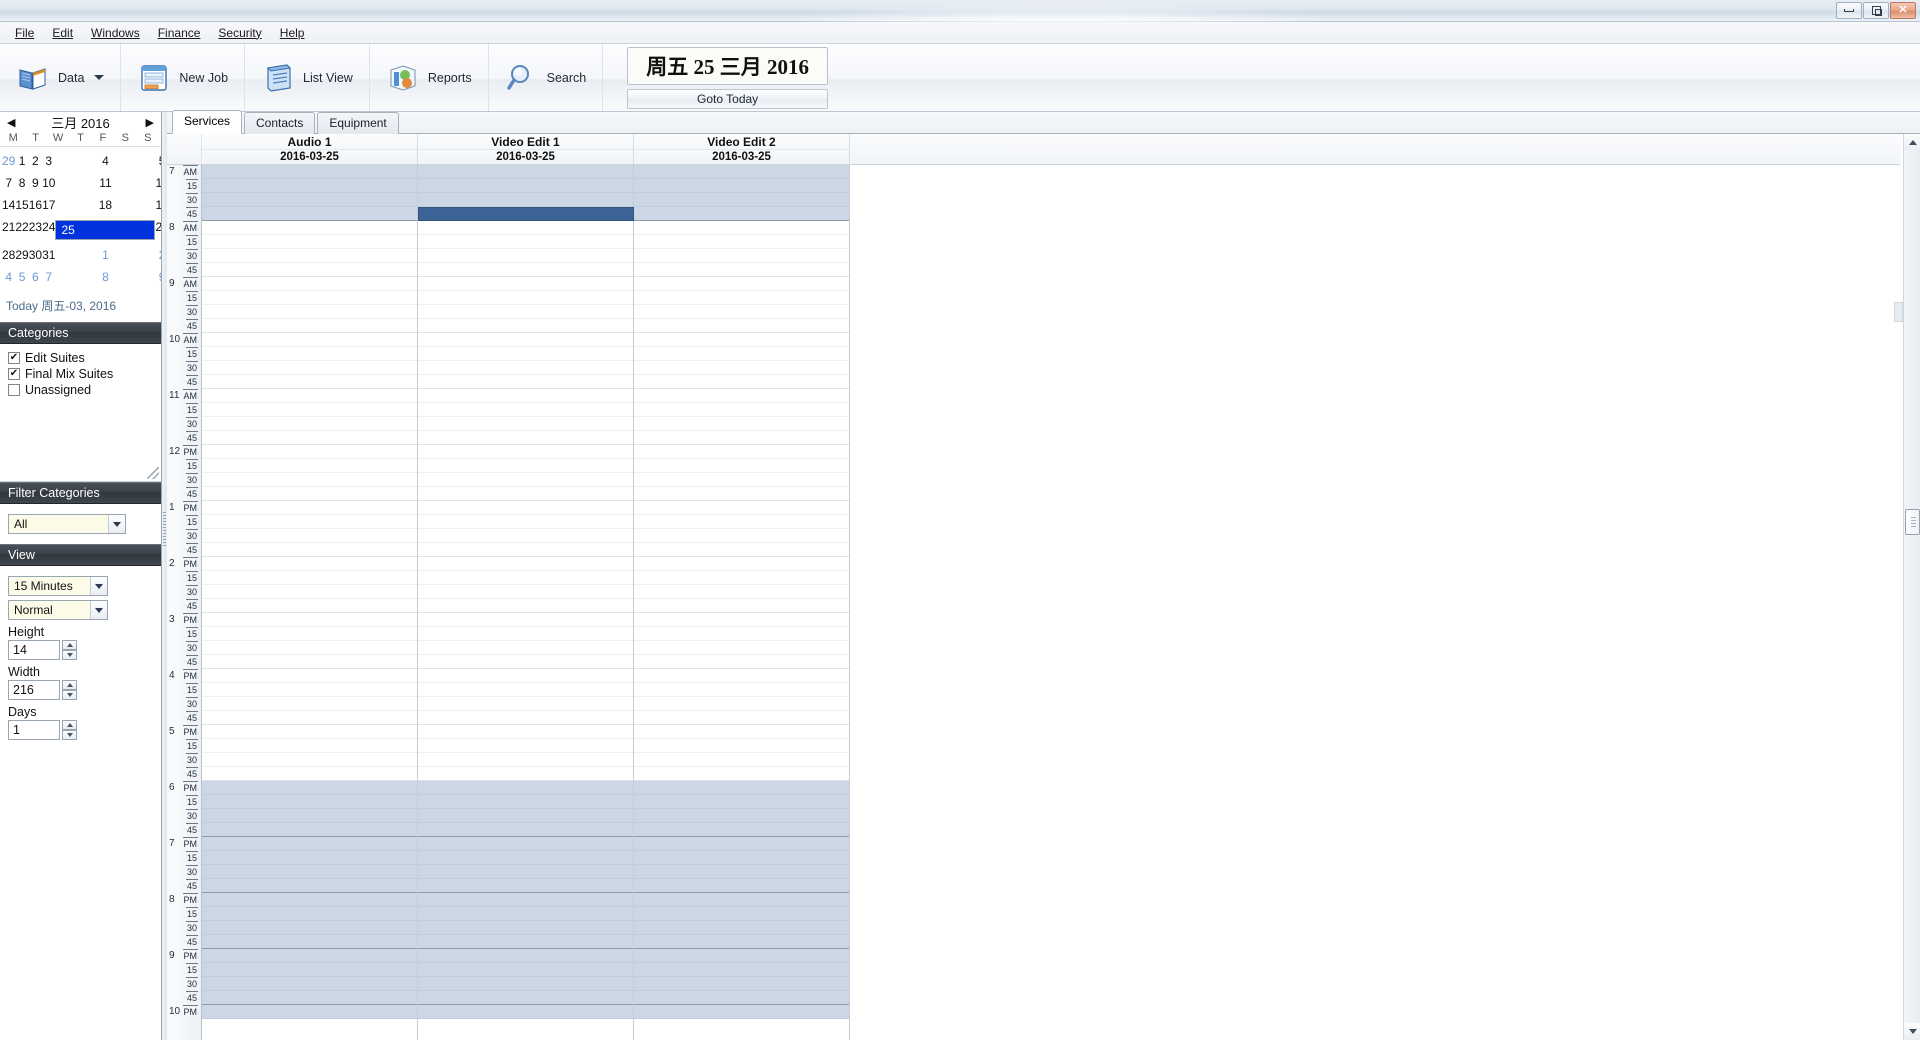 This screenshot has height=1040, width=1920. What do you see at coordinates (8, 255) in the screenshot?
I see `calendar-day: 28` at bounding box center [8, 255].